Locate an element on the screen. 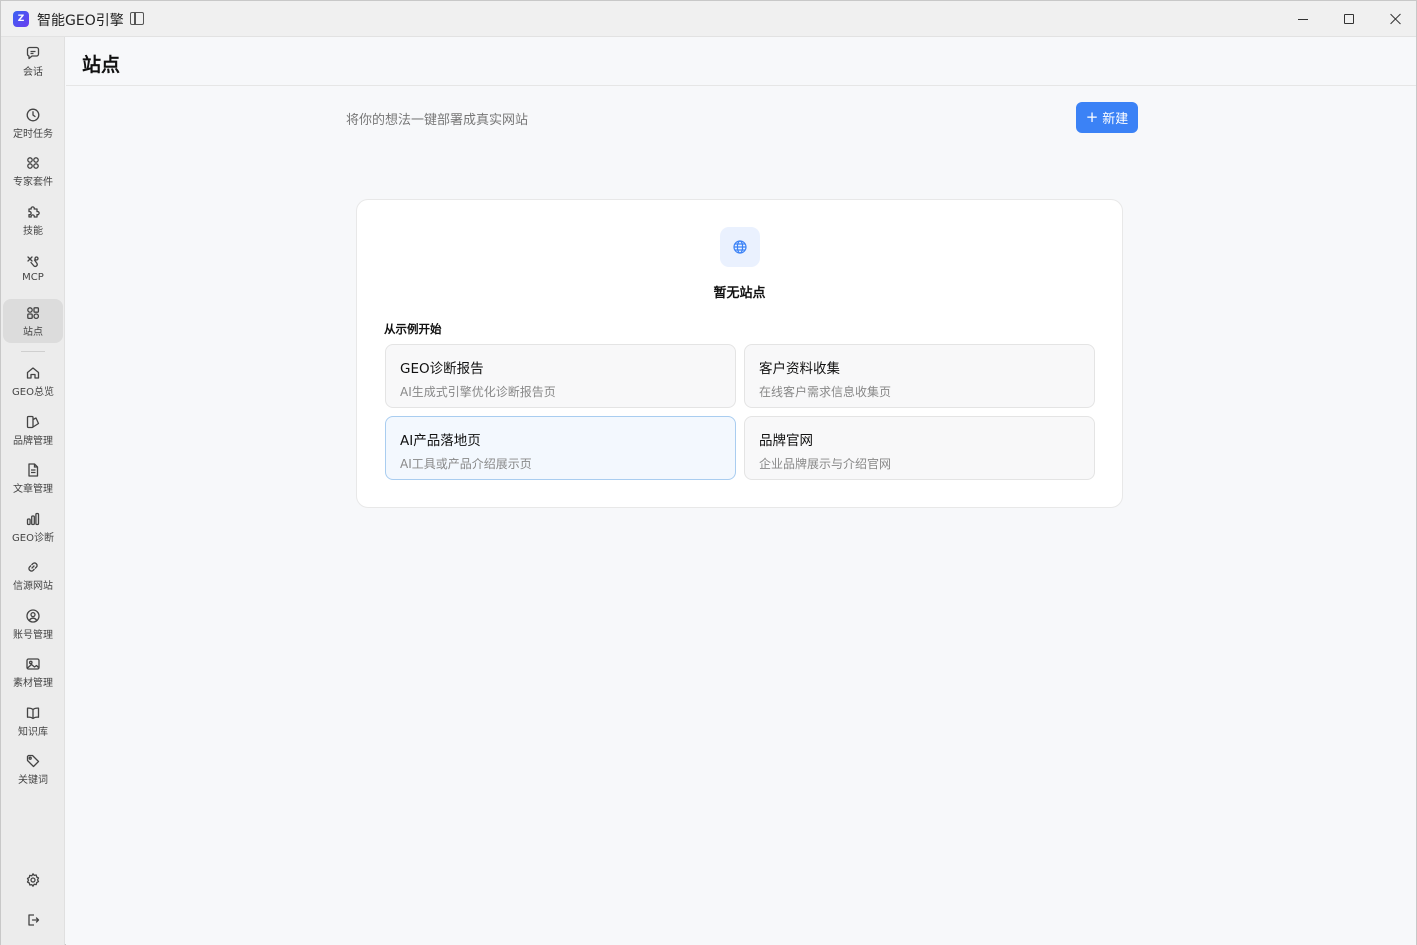 This screenshot has width=1417, height=945. plus-icon: + is located at coordinates (1092, 117).